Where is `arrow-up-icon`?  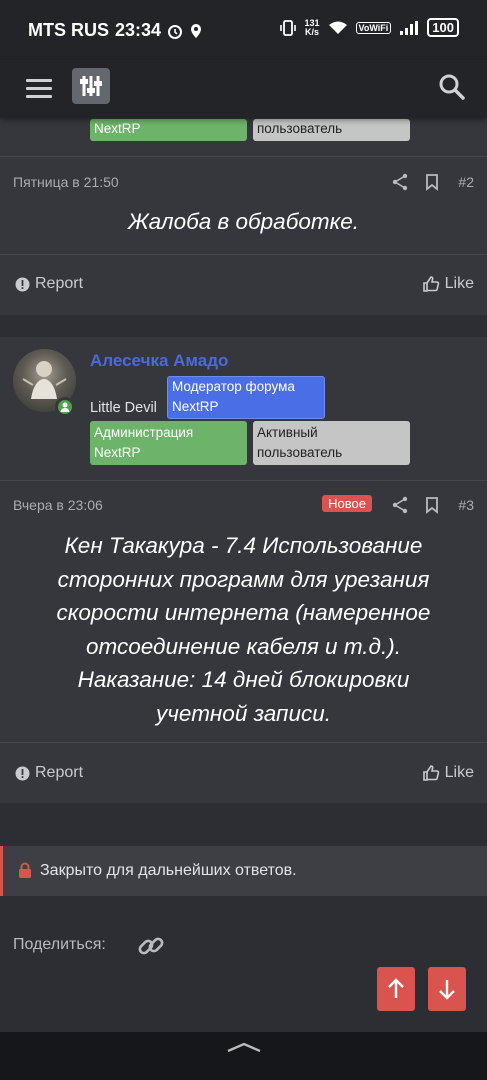 arrow-up-icon is located at coordinates (396, 988).